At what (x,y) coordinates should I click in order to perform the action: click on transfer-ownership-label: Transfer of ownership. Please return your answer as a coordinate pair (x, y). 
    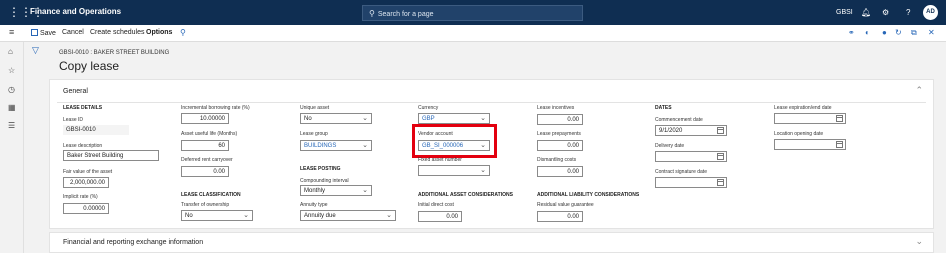
    Looking at the image, I should click on (205, 205).